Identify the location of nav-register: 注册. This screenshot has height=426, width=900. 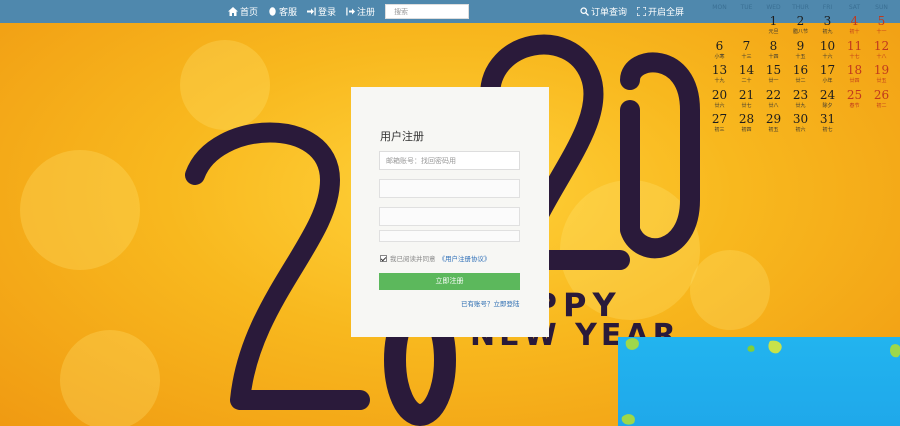
(360, 11).